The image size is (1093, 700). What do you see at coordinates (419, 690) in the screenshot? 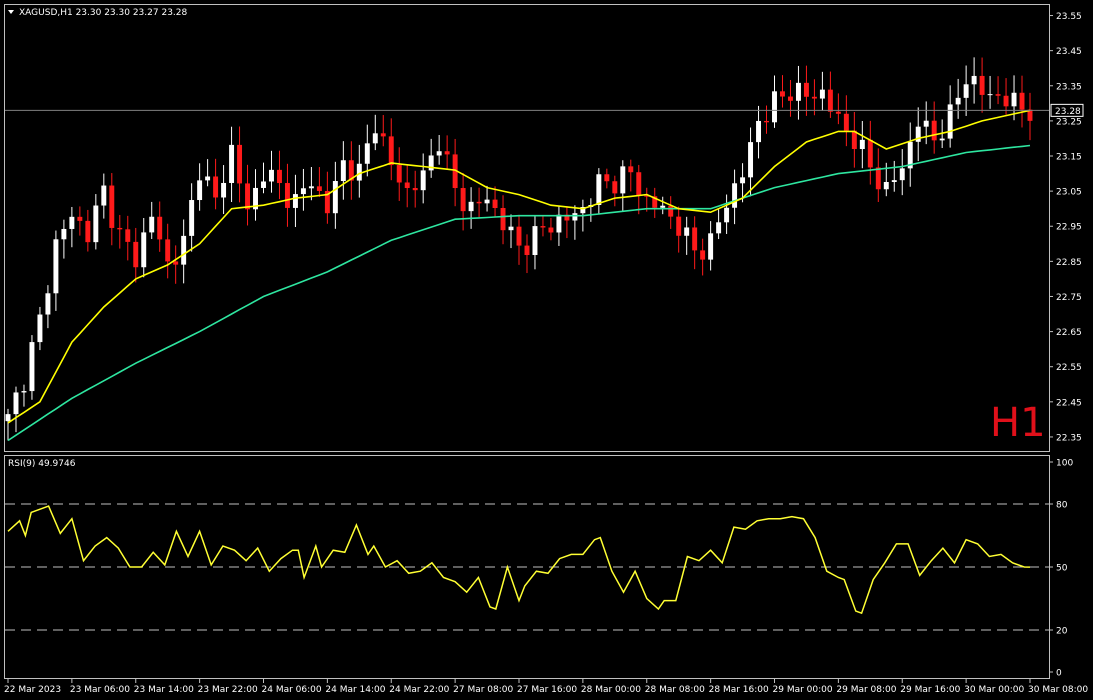
I see `time-axis-label: 24 Mar 22:00` at bounding box center [419, 690].